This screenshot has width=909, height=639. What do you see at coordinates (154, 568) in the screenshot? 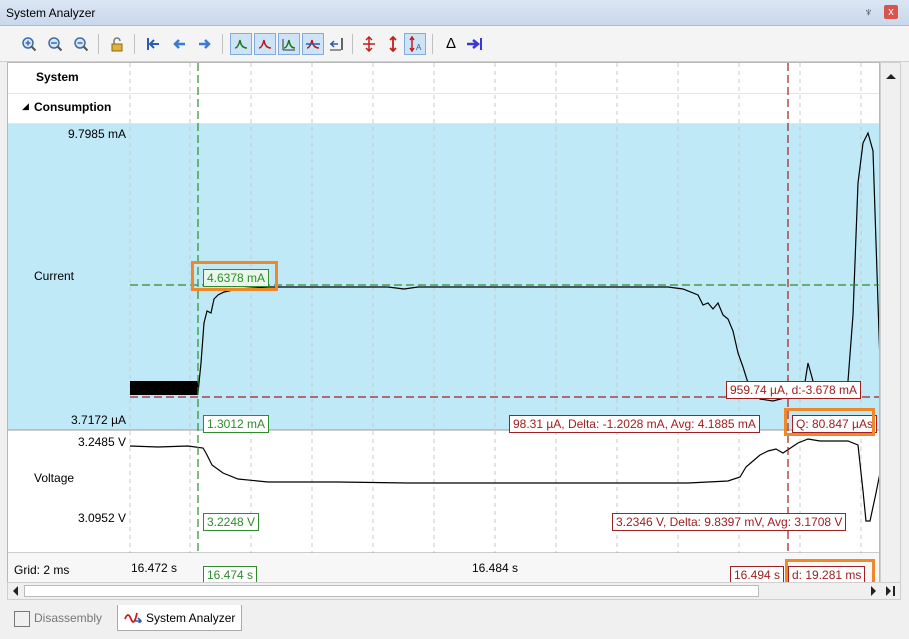
I see `time-tick-label: 16.472 s` at bounding box center [154, 568].